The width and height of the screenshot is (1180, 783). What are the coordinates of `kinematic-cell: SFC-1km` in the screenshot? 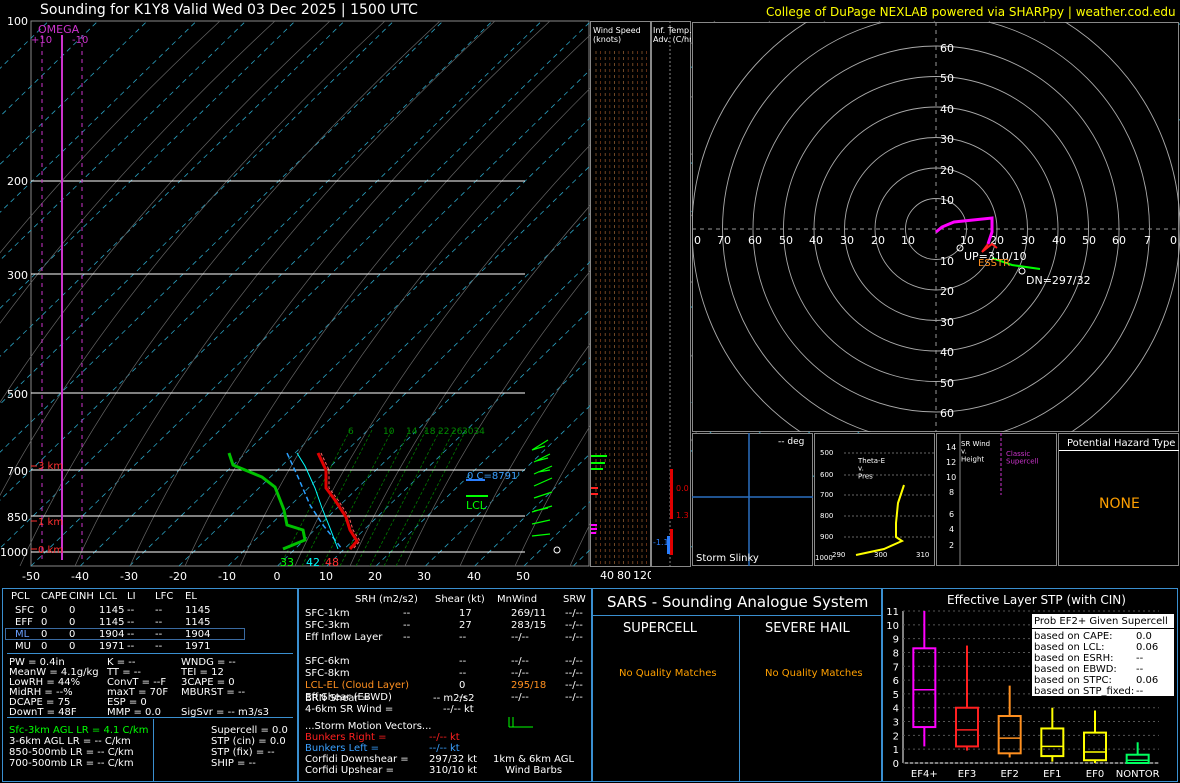 It's located at (327, 613).